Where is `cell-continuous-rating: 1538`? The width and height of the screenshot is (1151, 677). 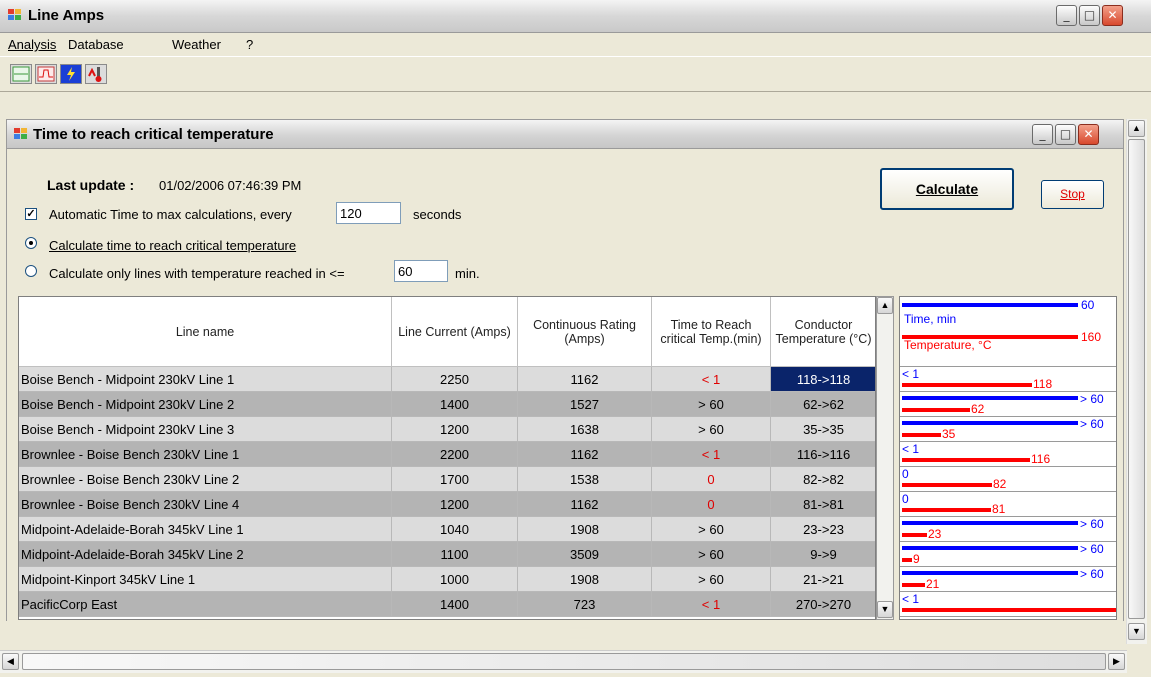
cell-continuous-rating: 1538 is located at coordinates (585, 479).